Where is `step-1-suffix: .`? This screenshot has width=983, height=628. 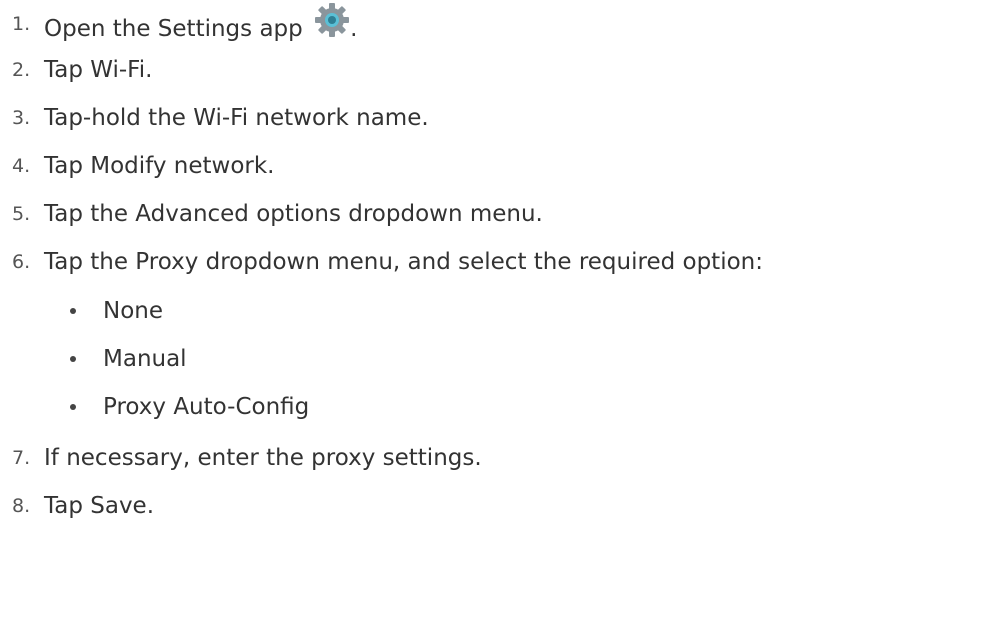 step-1-suffix: . is located at coordinates (354, 29).